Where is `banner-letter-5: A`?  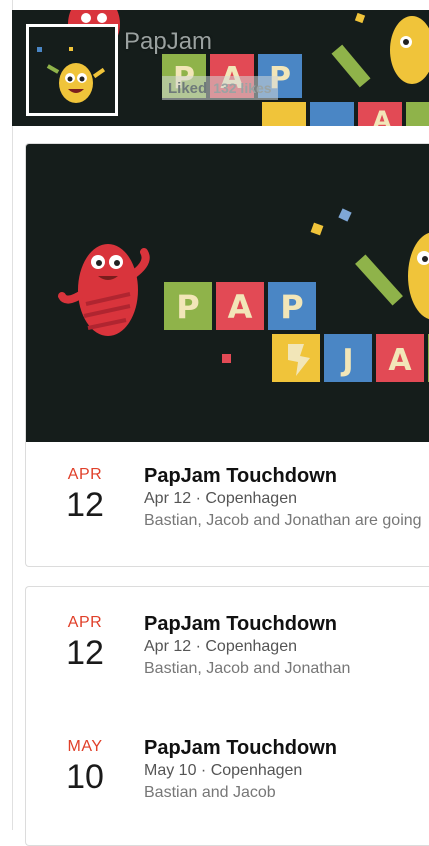 banner-letter-5: A is located at coordinates (400, 360).